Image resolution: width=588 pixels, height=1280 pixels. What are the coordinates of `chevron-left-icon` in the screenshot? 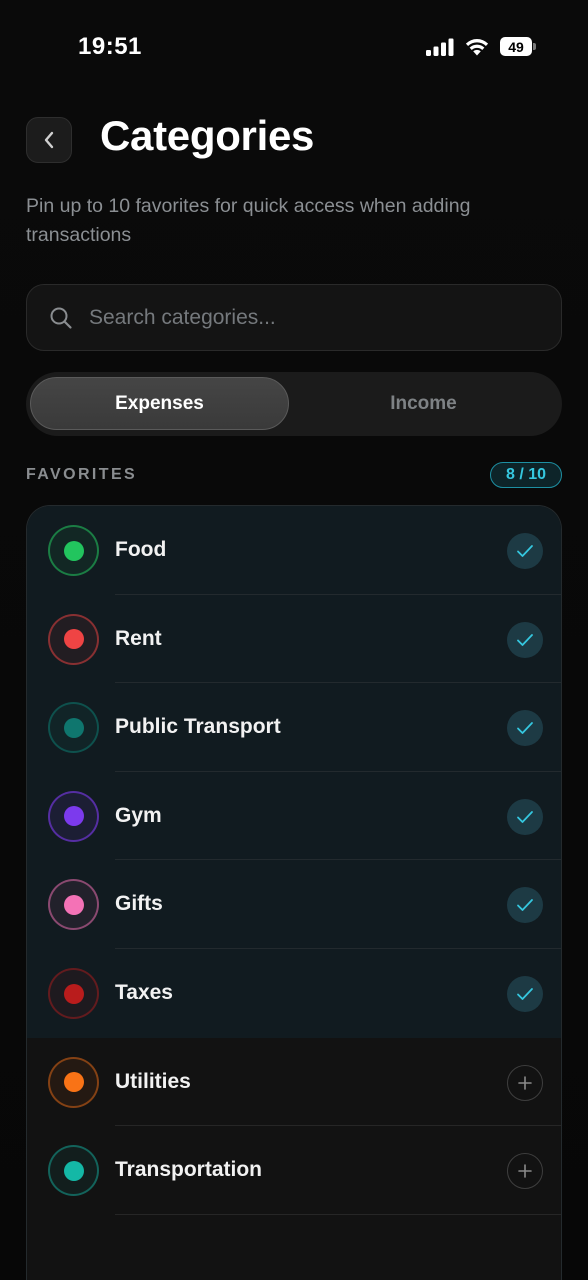 It's located at (49, 140).